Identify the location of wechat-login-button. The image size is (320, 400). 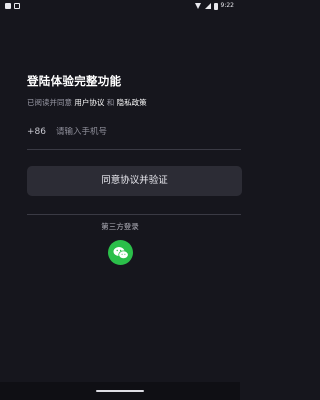
(120, 252).